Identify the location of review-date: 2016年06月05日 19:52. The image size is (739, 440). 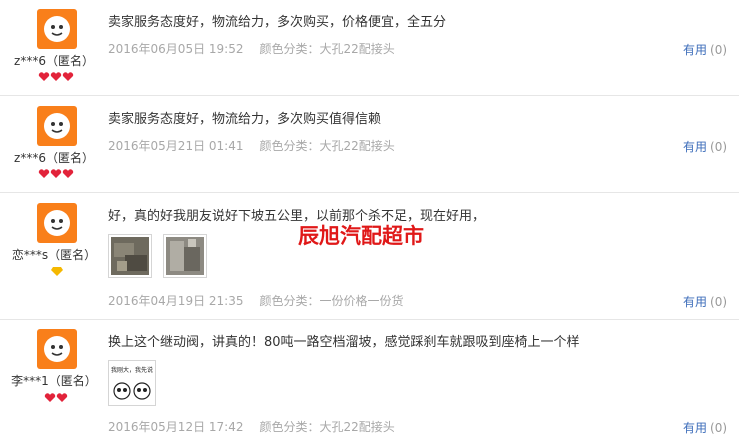
(176, 49).